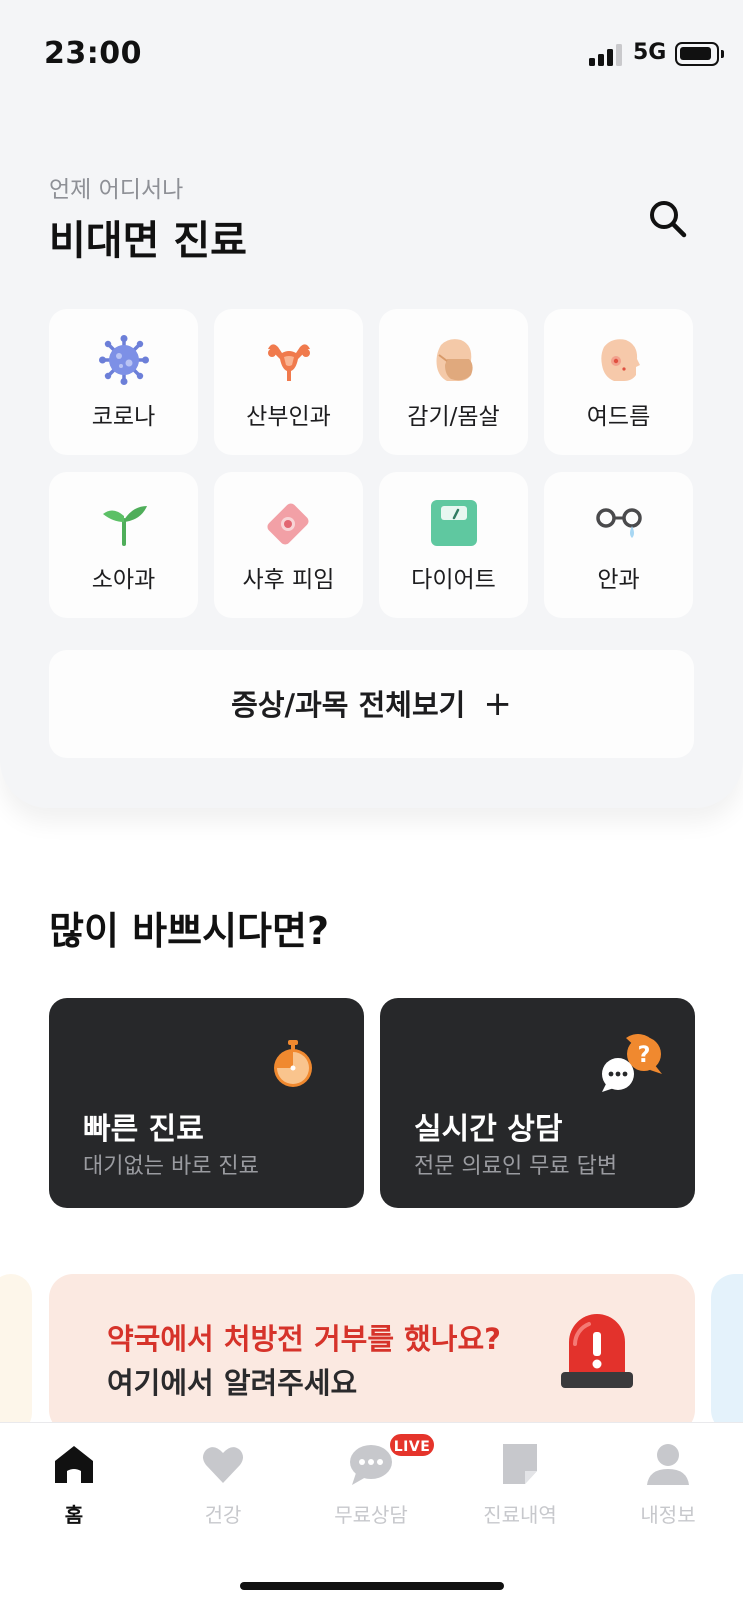 The image size is (743, 1609). I want to click on nav-my-info: 내정보, so click(668, 1484).